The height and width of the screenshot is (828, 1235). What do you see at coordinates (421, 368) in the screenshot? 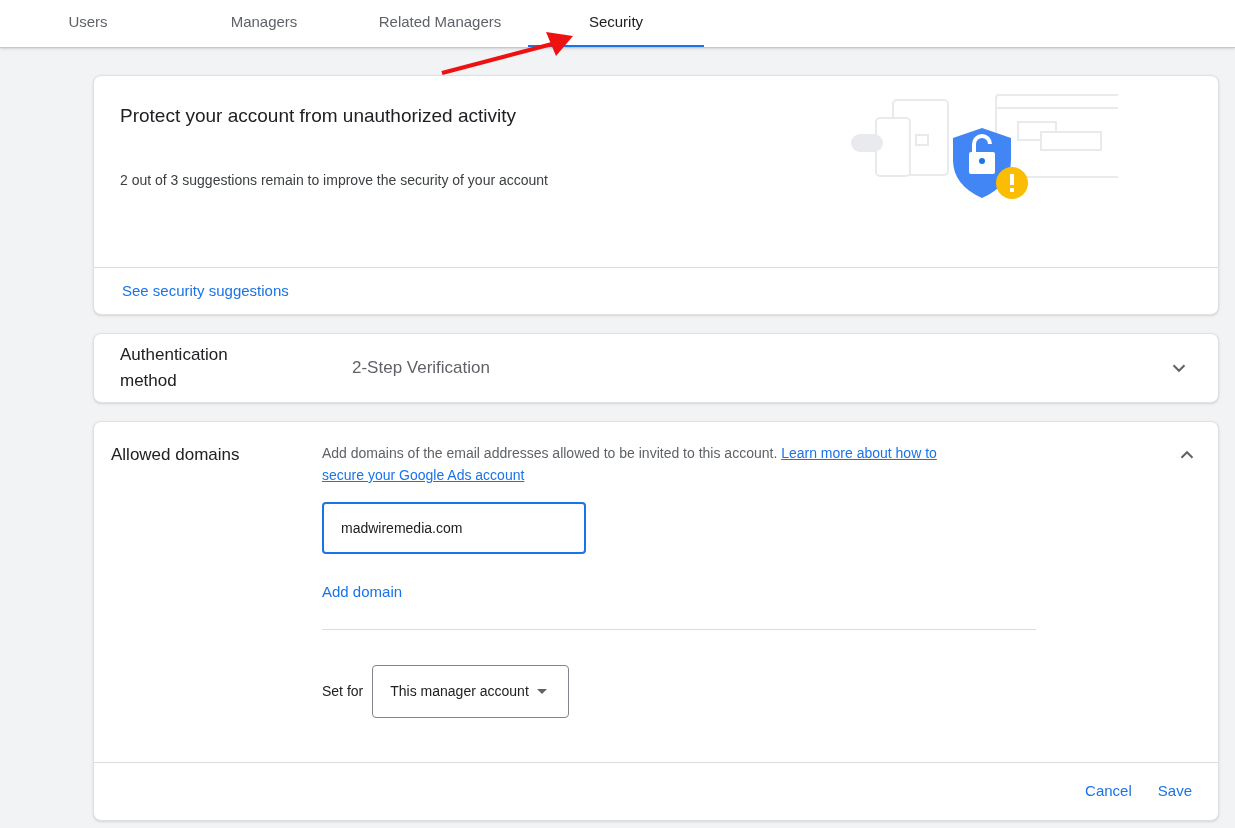
I see `section-value: 2-Step Verification` at bounding box center [421, 368].